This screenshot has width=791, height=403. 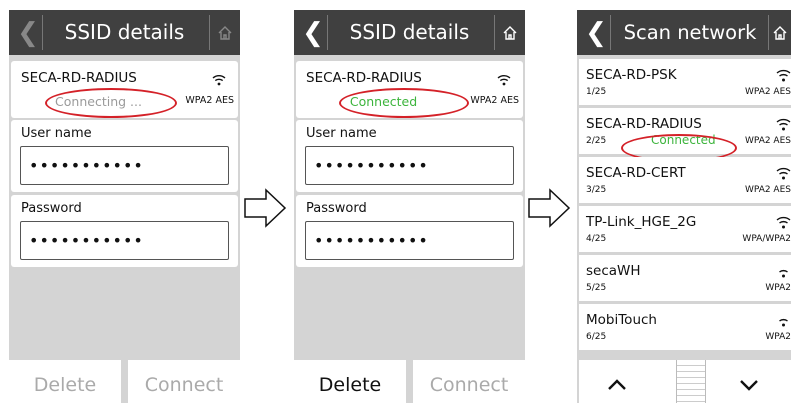 What do you see at coordinates (617, 385) in the screenshot?
I see `chevron-up-icon` at bounding box center [617, 385].